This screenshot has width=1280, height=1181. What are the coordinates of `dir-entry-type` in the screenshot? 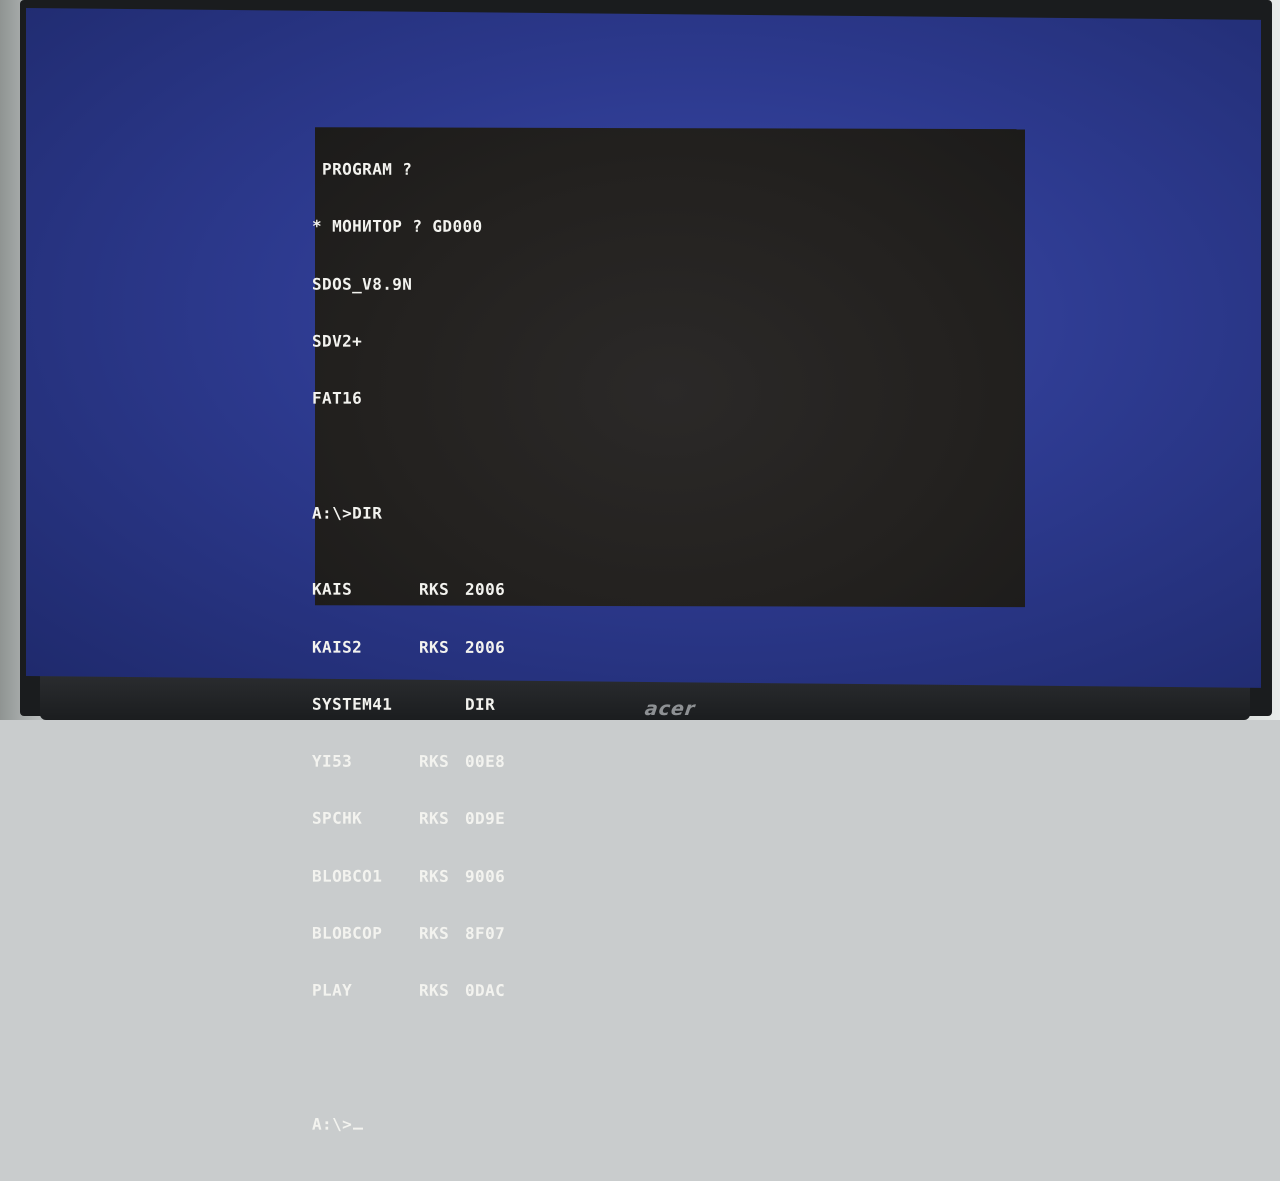 It's located at (442, 704).